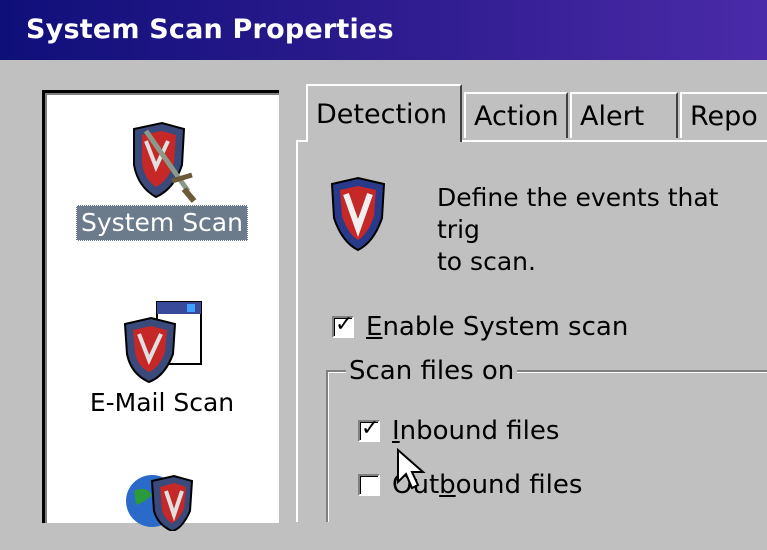 Image resolution: width=767 pixels, height=550 pixels. Describe the element at coordinates (369, 485) in the screenshot. I see `checkbox-box` at that location.